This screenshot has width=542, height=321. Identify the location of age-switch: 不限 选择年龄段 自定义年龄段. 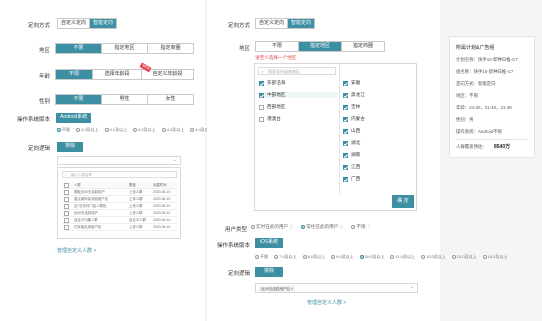
(124, 74).